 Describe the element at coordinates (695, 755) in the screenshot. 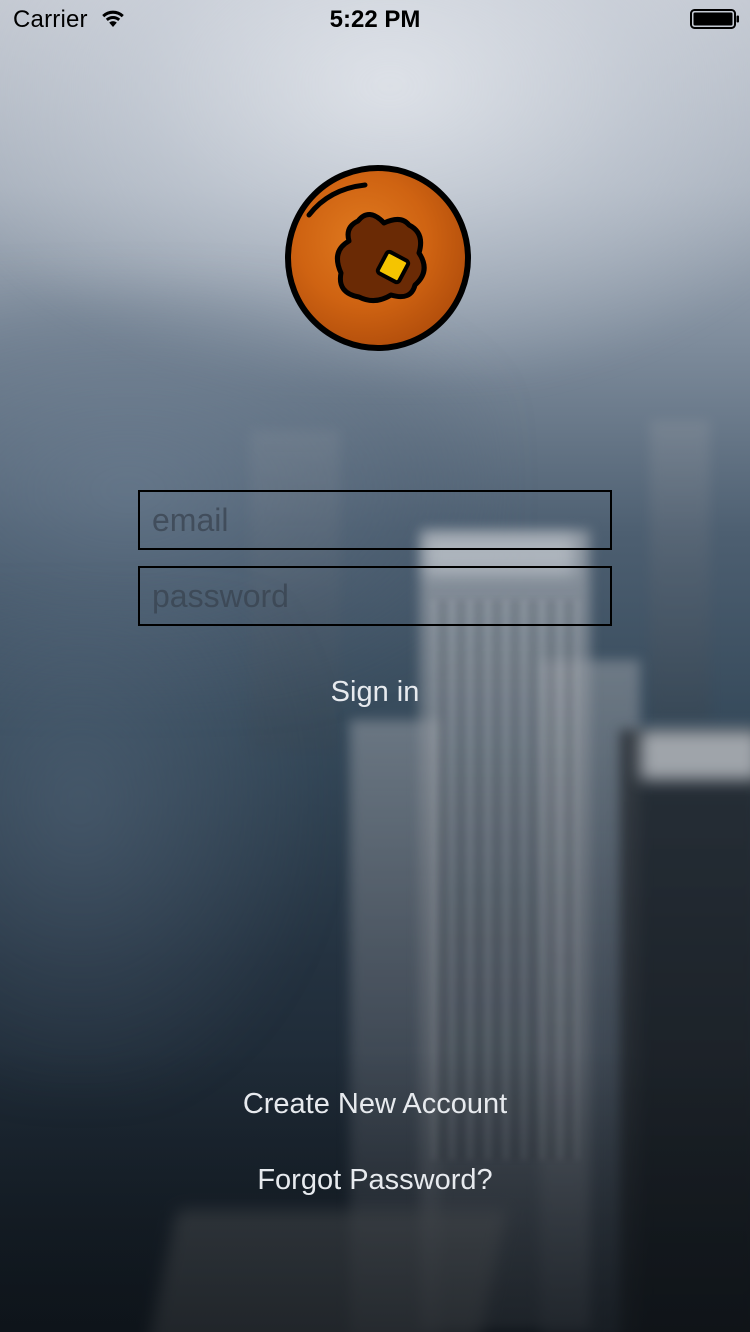

I see `background-roof` at that location.